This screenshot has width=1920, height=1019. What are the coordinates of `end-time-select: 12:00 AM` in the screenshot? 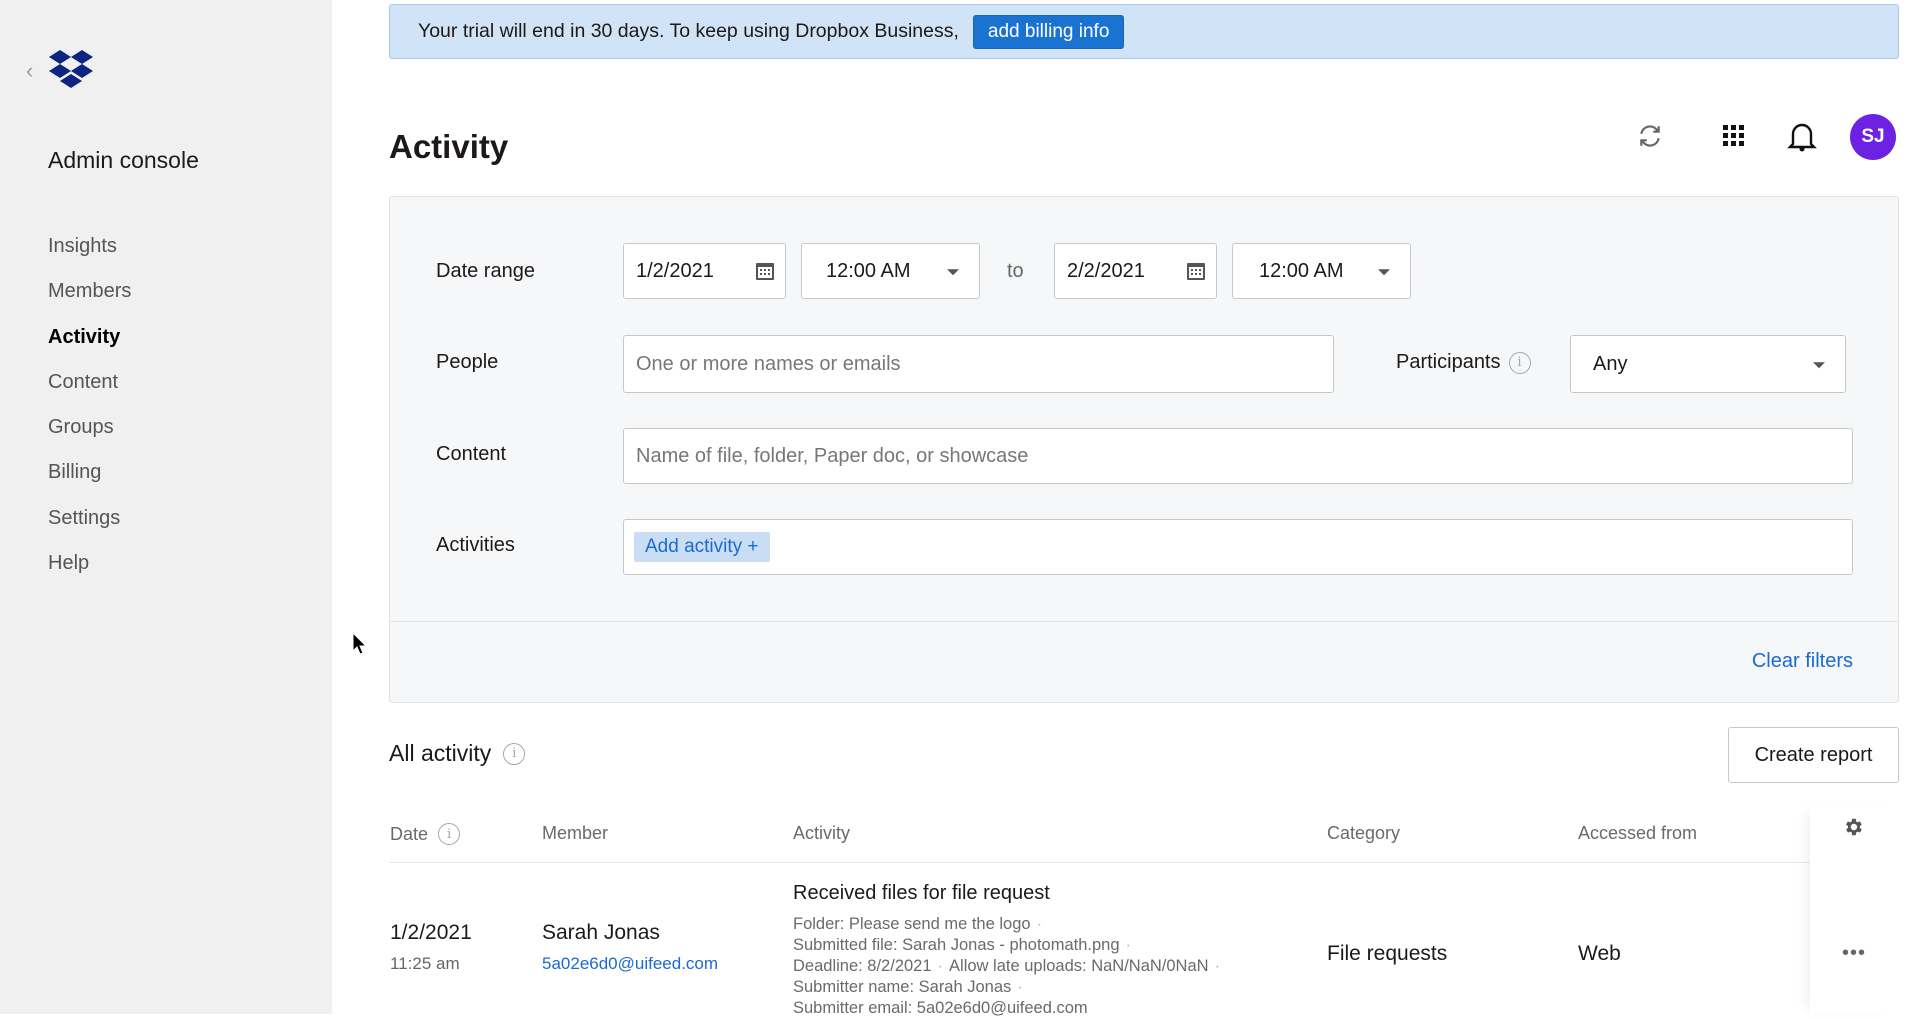 It's located at (1321, 271).